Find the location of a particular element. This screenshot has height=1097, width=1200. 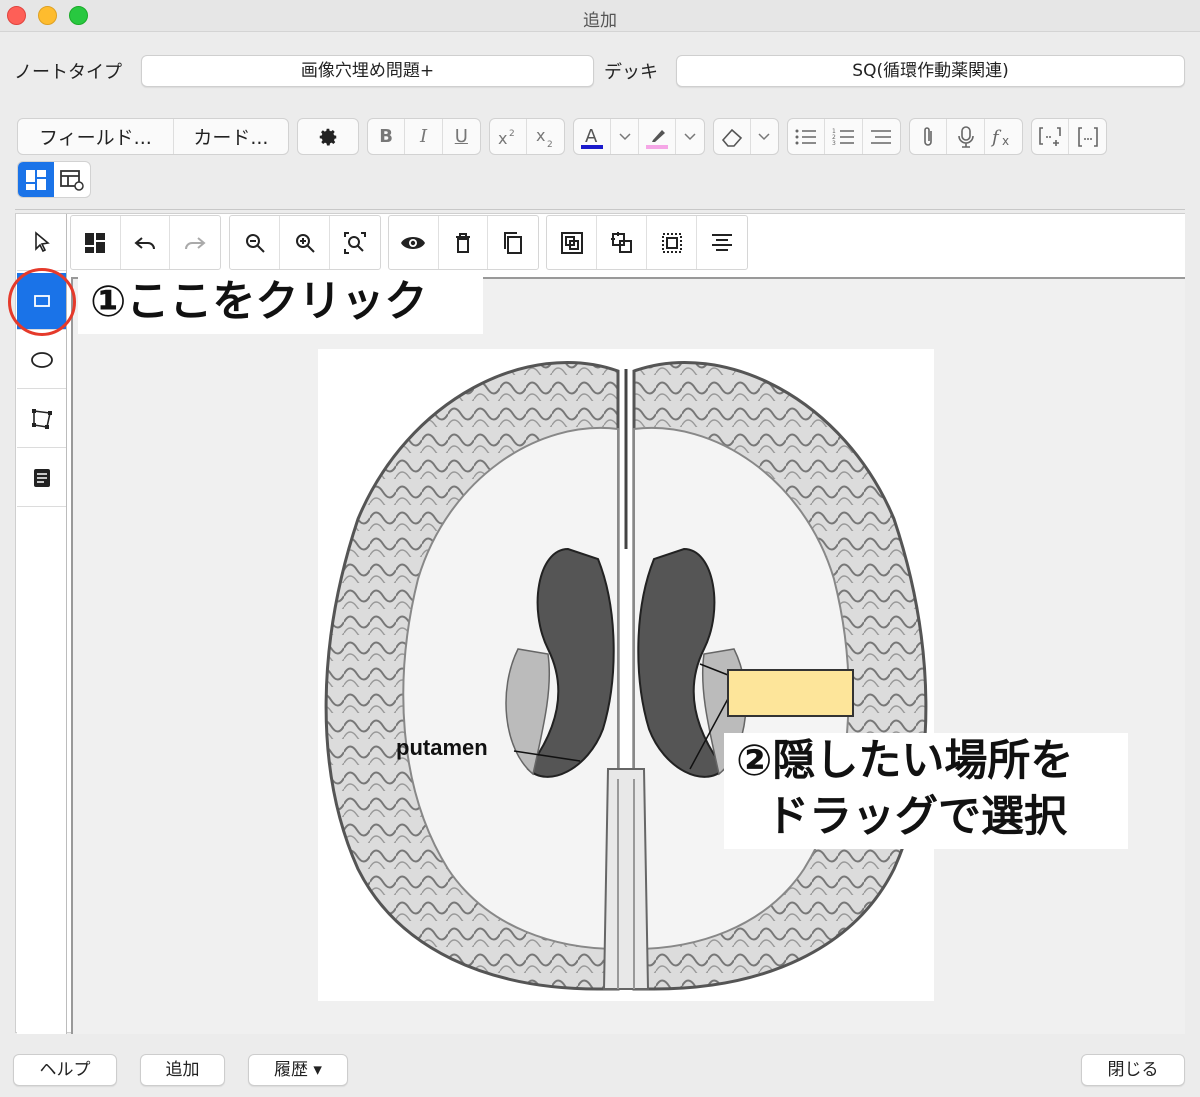

deck-selector: SQ(循環作動薬関連) is located at coordinates (930, 71).